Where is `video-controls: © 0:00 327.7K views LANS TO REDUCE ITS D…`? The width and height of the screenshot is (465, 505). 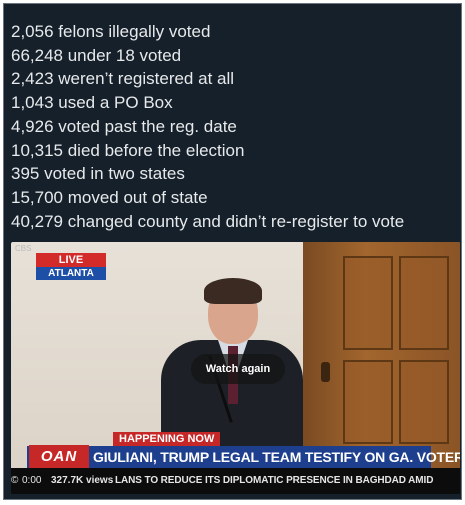
video-controls: © 0:00 327.7K views LANS TO REDUCE ITS D… is located at coordinates (235, 481).